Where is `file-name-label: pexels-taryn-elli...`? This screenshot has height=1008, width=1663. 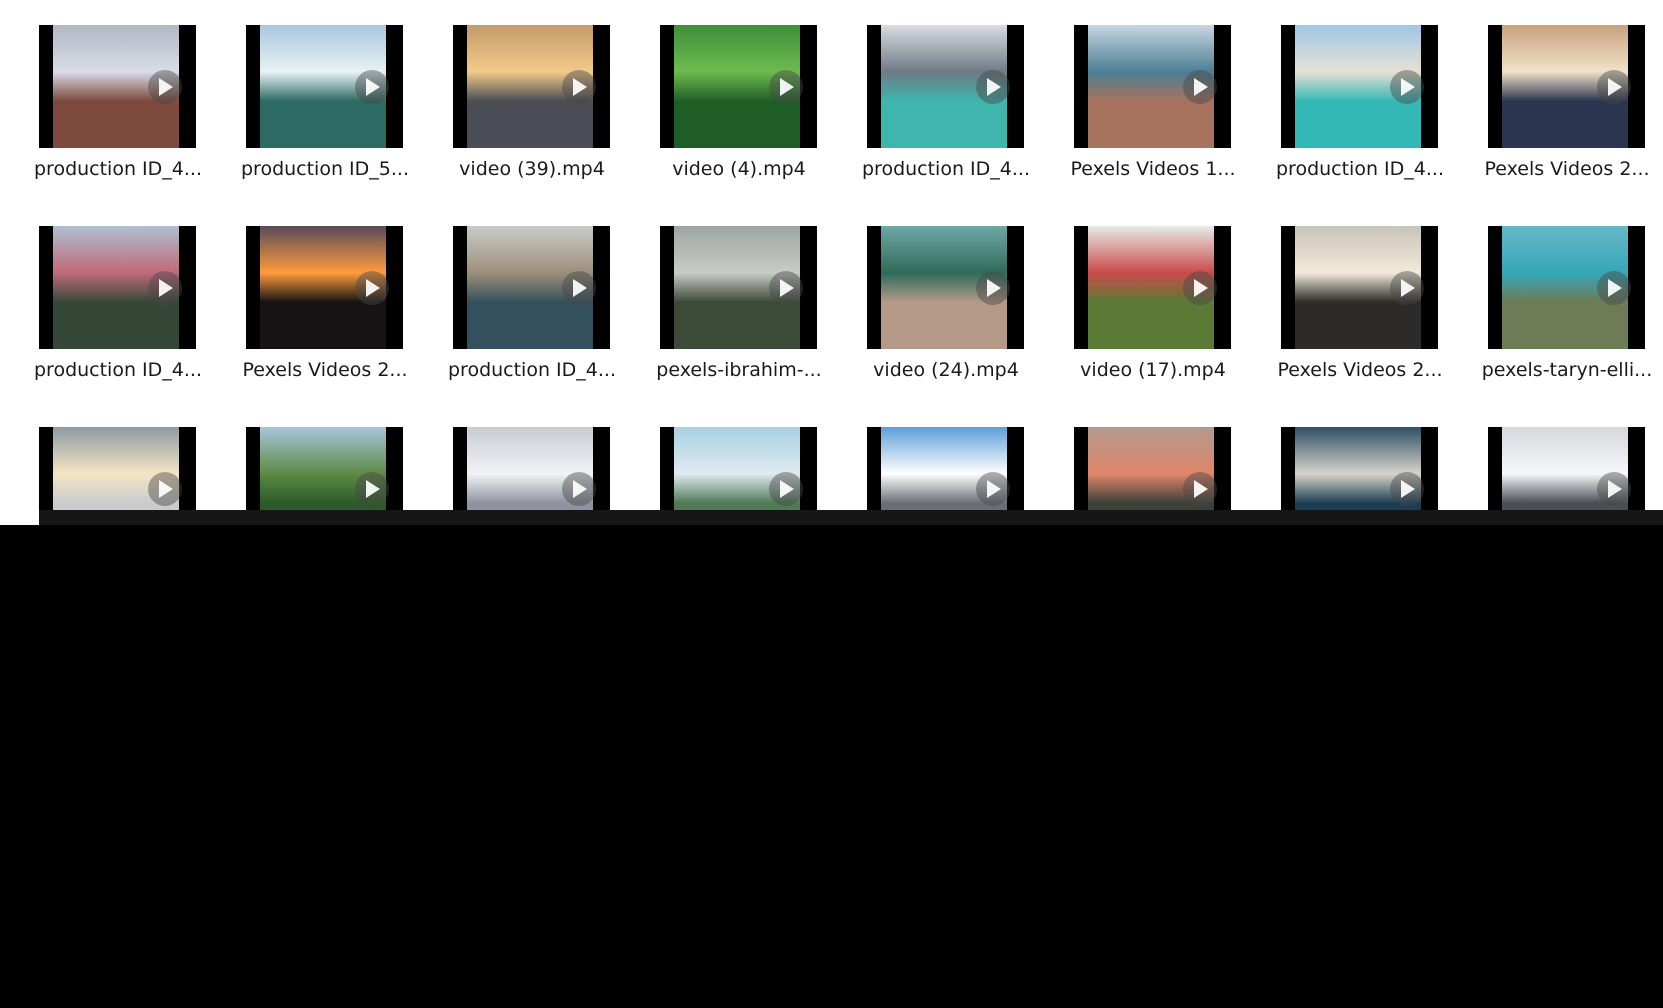 file-name-label: pexels-taryn-elli... is located at coordinates (1567, 370).